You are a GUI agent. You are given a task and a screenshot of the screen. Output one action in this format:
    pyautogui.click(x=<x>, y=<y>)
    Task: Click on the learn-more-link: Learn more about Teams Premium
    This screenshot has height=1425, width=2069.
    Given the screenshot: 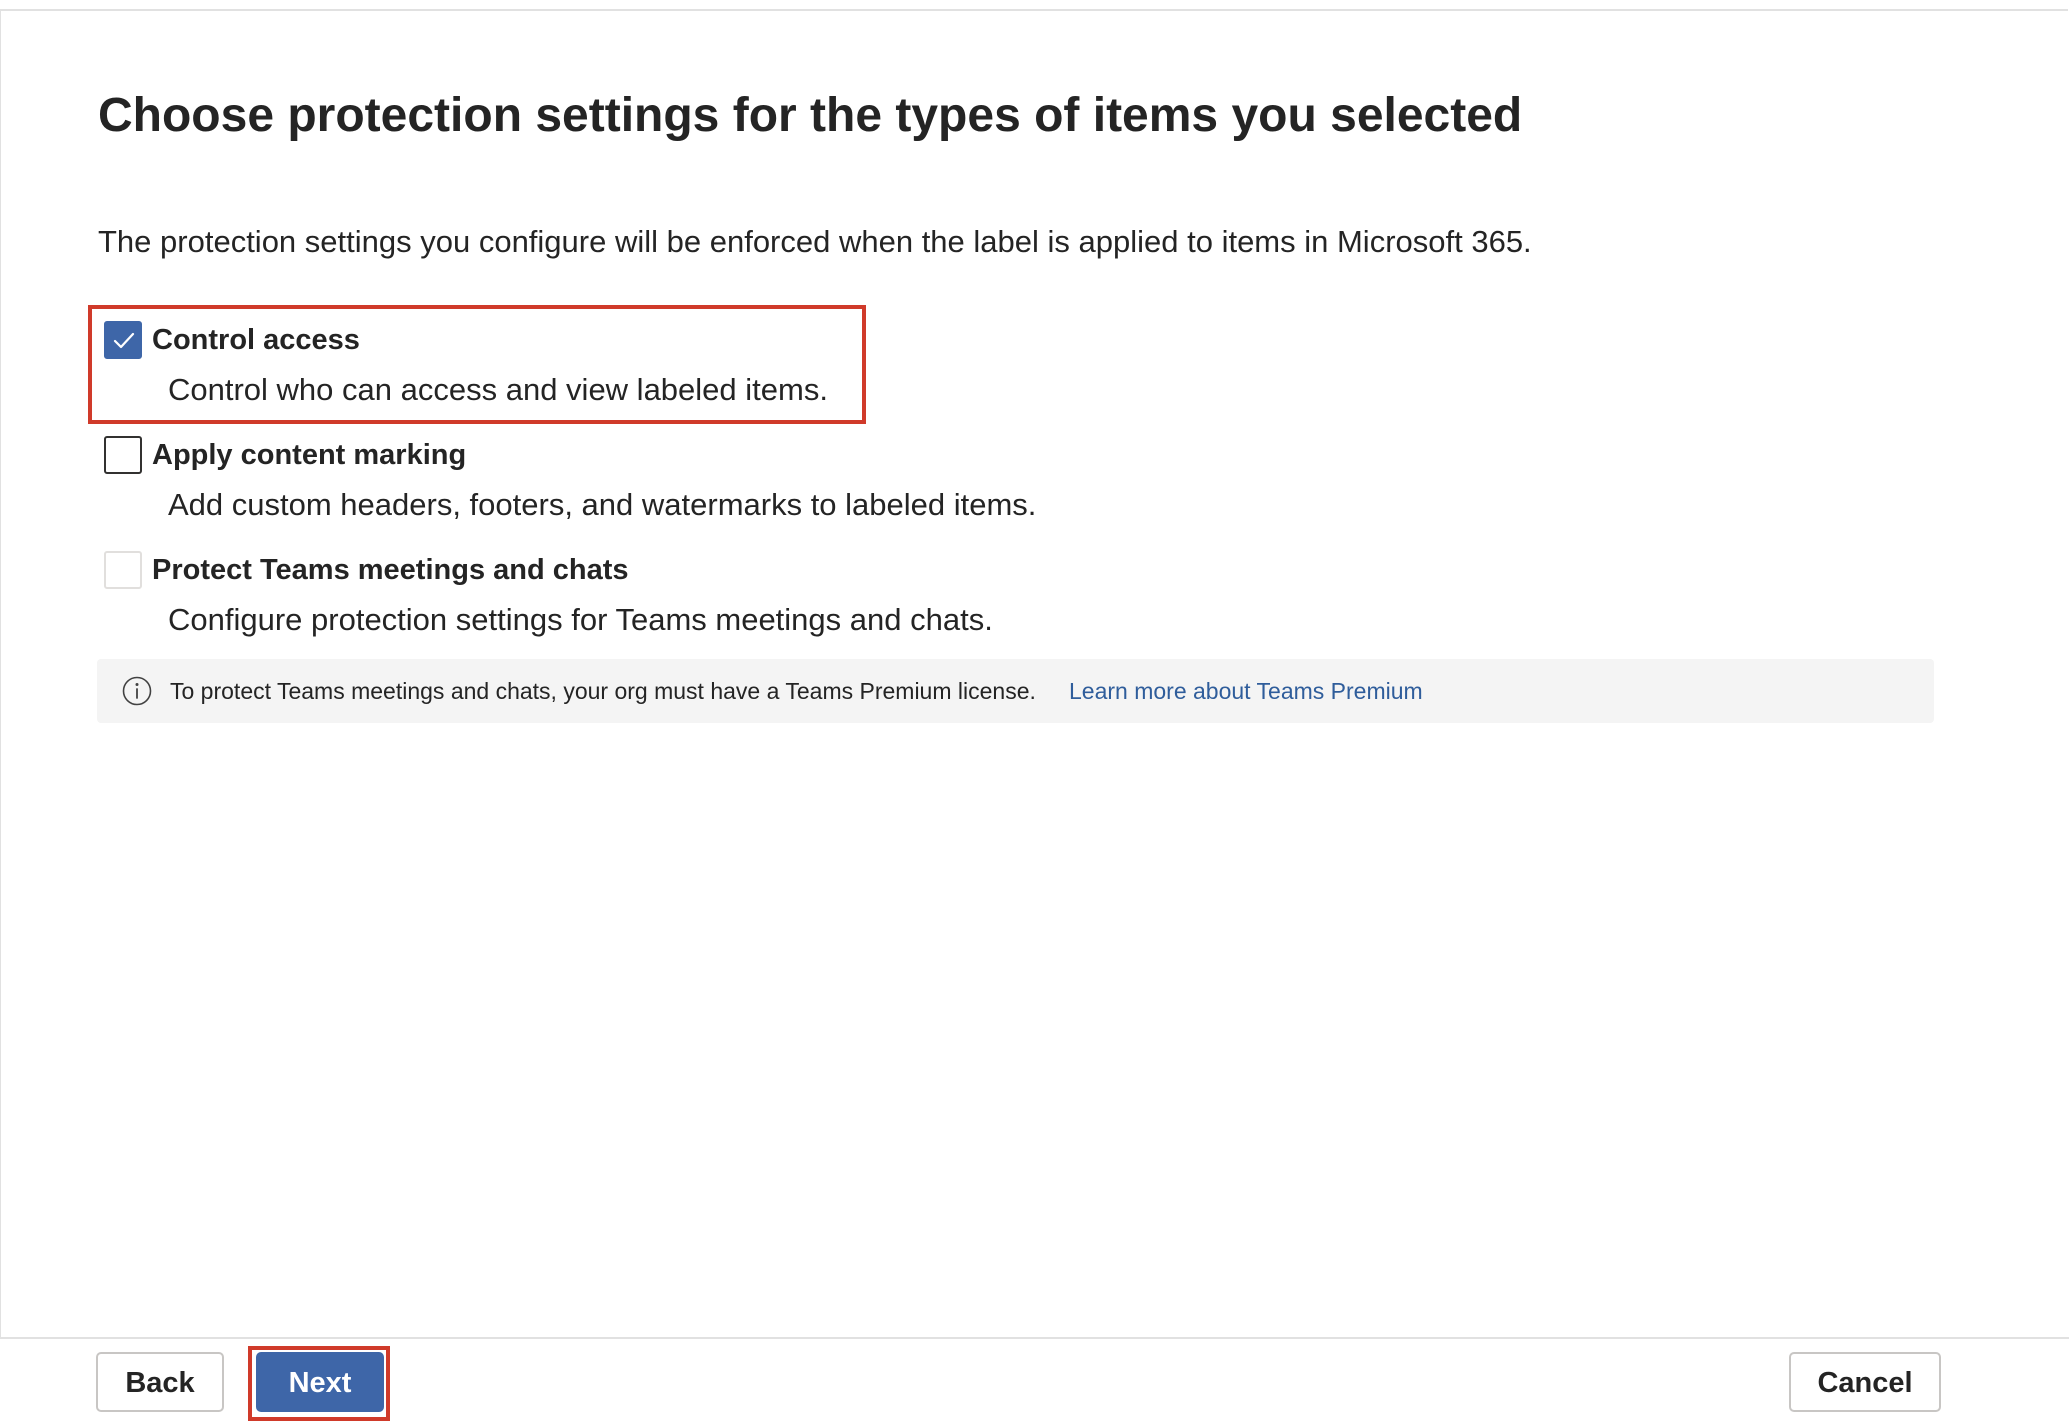 What is the action you would take?
    pyautogui.click(x=1246, y=691)
    